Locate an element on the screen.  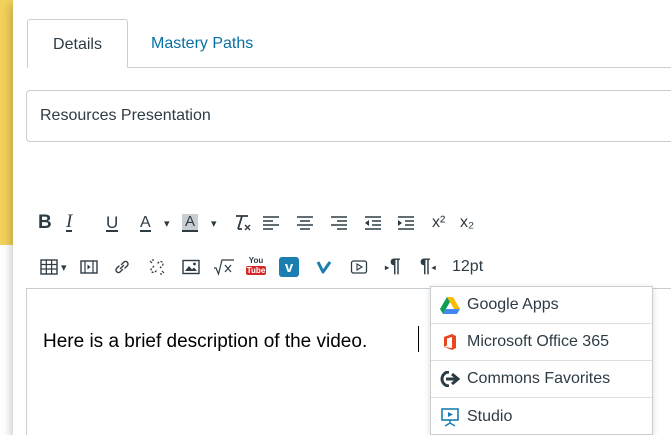
tab-bar: Details Mastery Paths is located at coordinates (342, 43).